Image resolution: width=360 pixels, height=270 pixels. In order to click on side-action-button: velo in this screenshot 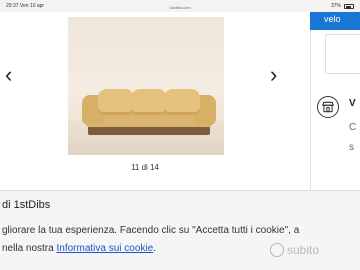, I will do `click(335, 21)`.